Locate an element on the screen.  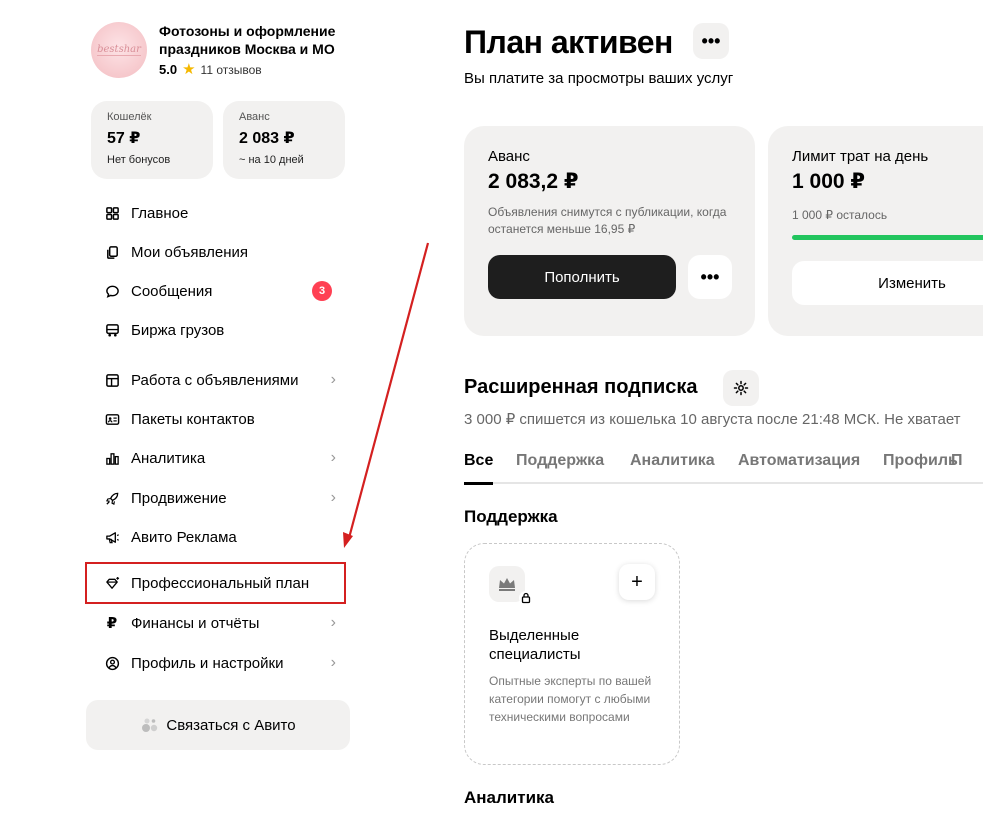
support-section-title: Поддержка is located at coordinates (511, 516).